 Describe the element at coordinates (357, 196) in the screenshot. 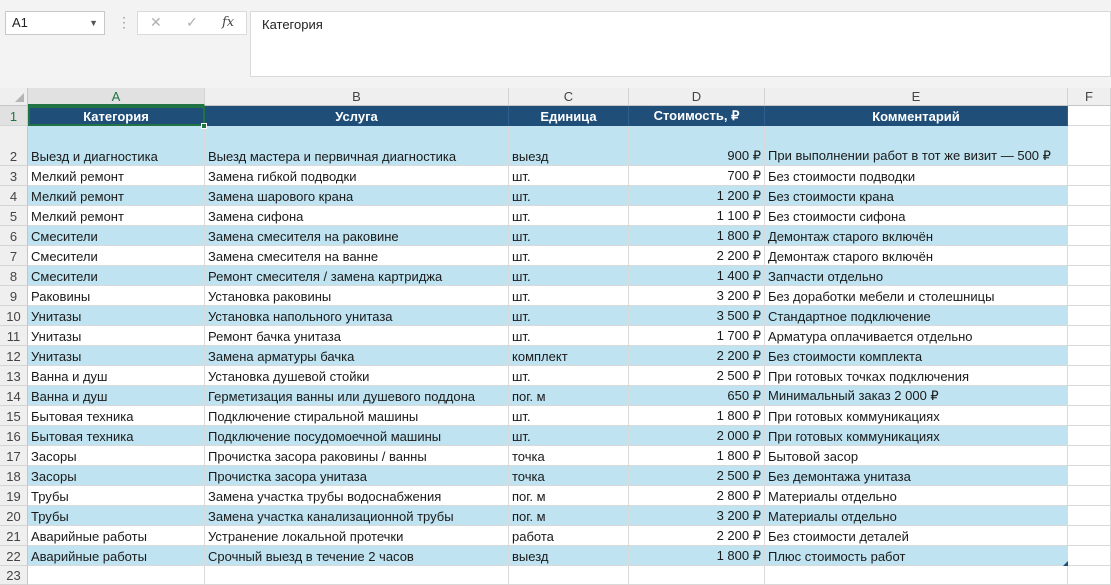

I see `cell-service: Замена шарового крана` at that location.